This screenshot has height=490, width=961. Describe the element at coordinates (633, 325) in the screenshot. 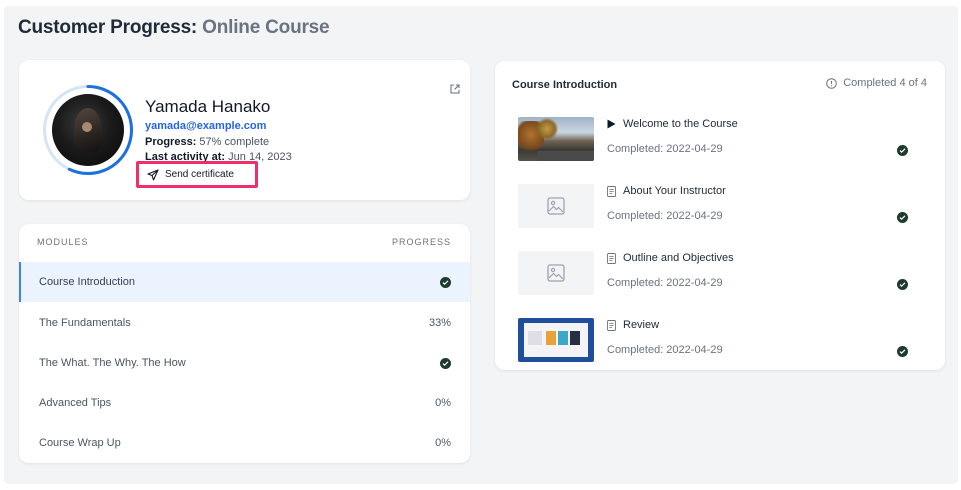

I see `lesson-title: Review` at that location.